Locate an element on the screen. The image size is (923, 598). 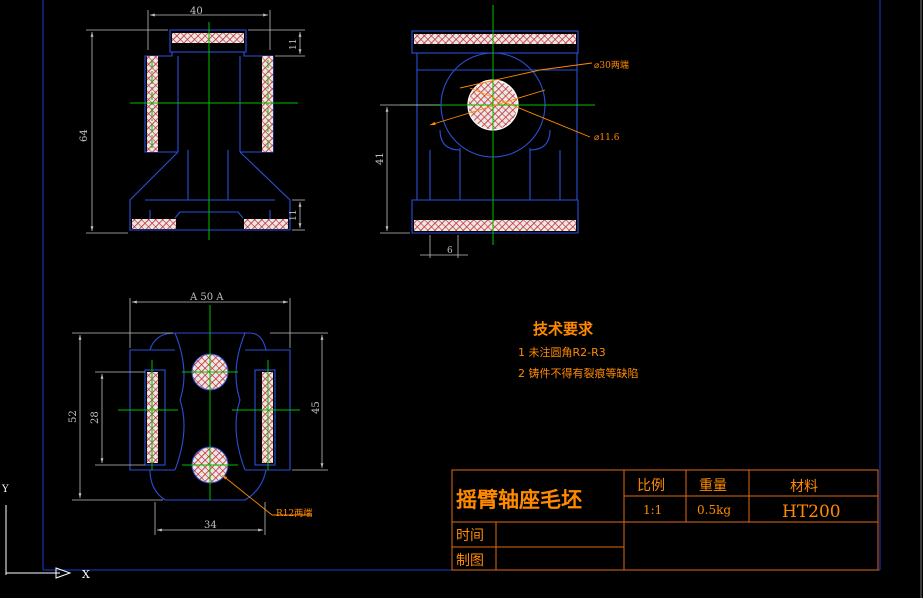
front-top-hatch is located at coordinates (208, 38).